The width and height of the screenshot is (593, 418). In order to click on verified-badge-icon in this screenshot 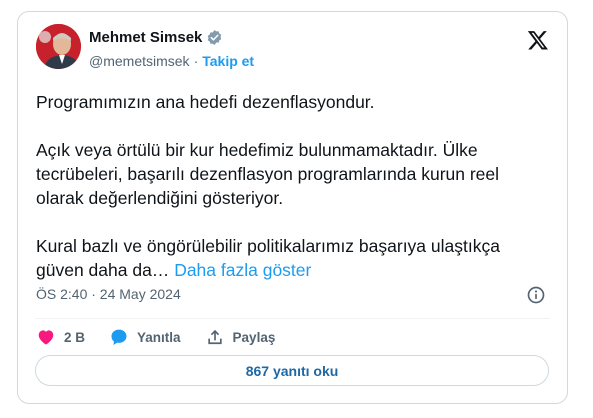, I will do `click(214, 37)`.